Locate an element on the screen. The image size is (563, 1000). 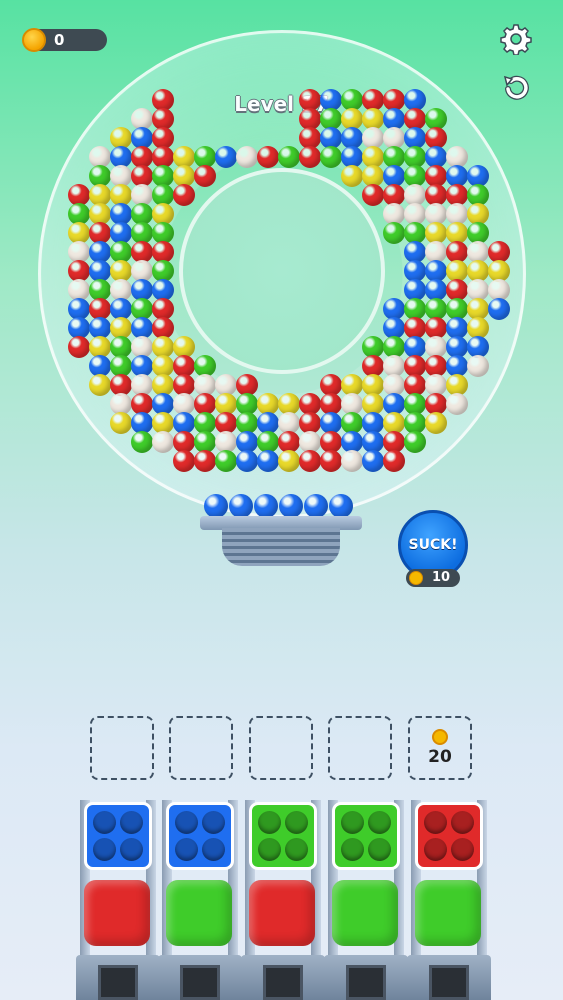
suck-cost-badge: 10 is located at coordinates (433, 578).